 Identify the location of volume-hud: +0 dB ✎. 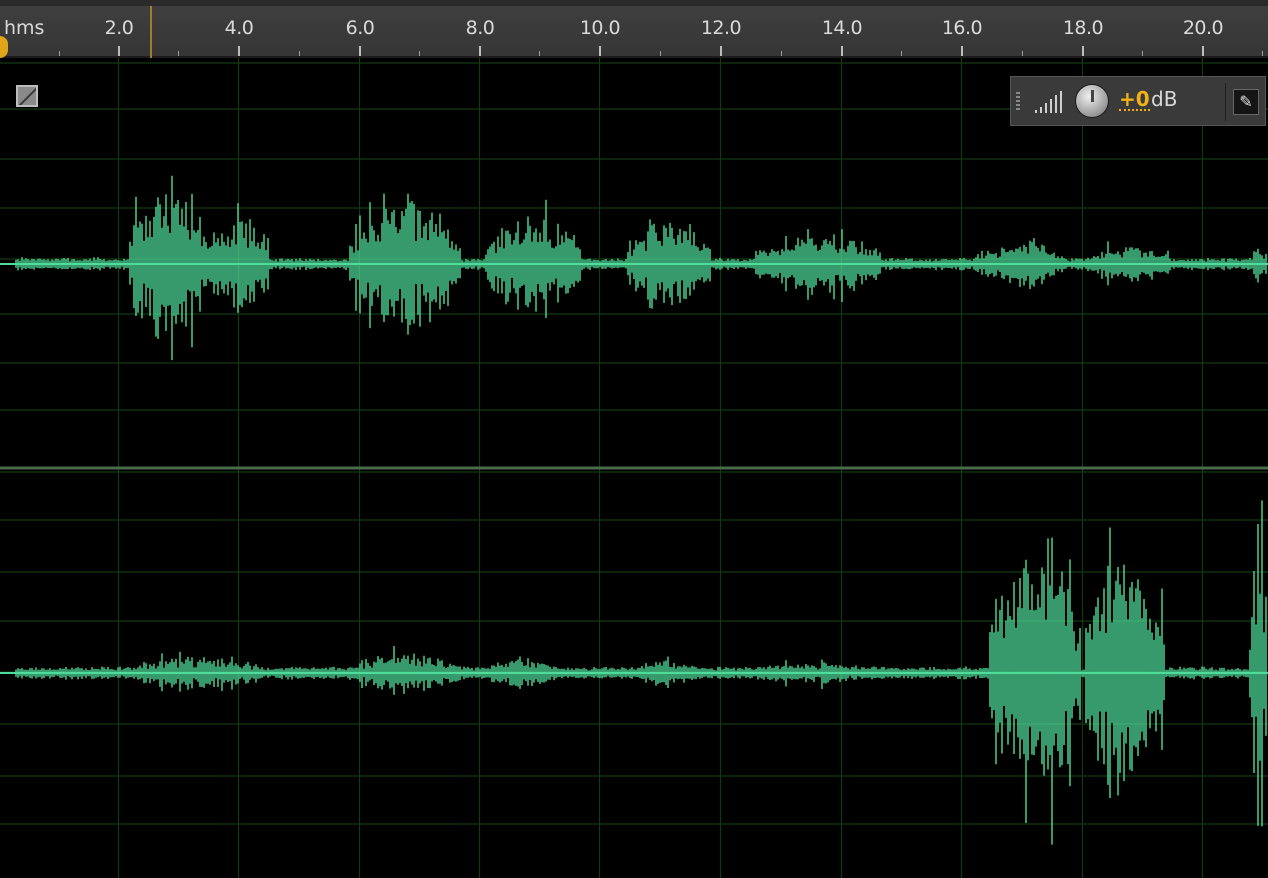
(1138, 101).